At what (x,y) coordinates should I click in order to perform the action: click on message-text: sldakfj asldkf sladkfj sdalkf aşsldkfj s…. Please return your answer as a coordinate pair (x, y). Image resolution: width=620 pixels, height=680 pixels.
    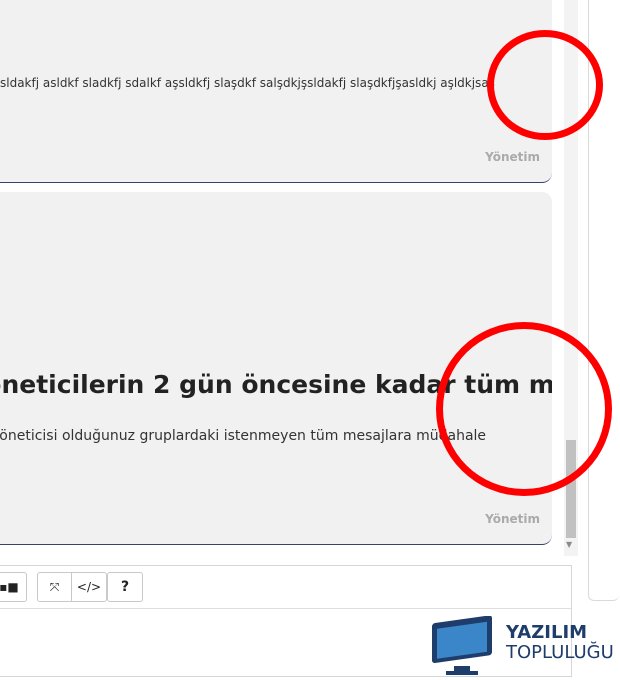
    Looking at the image, I should click on (247, 83).